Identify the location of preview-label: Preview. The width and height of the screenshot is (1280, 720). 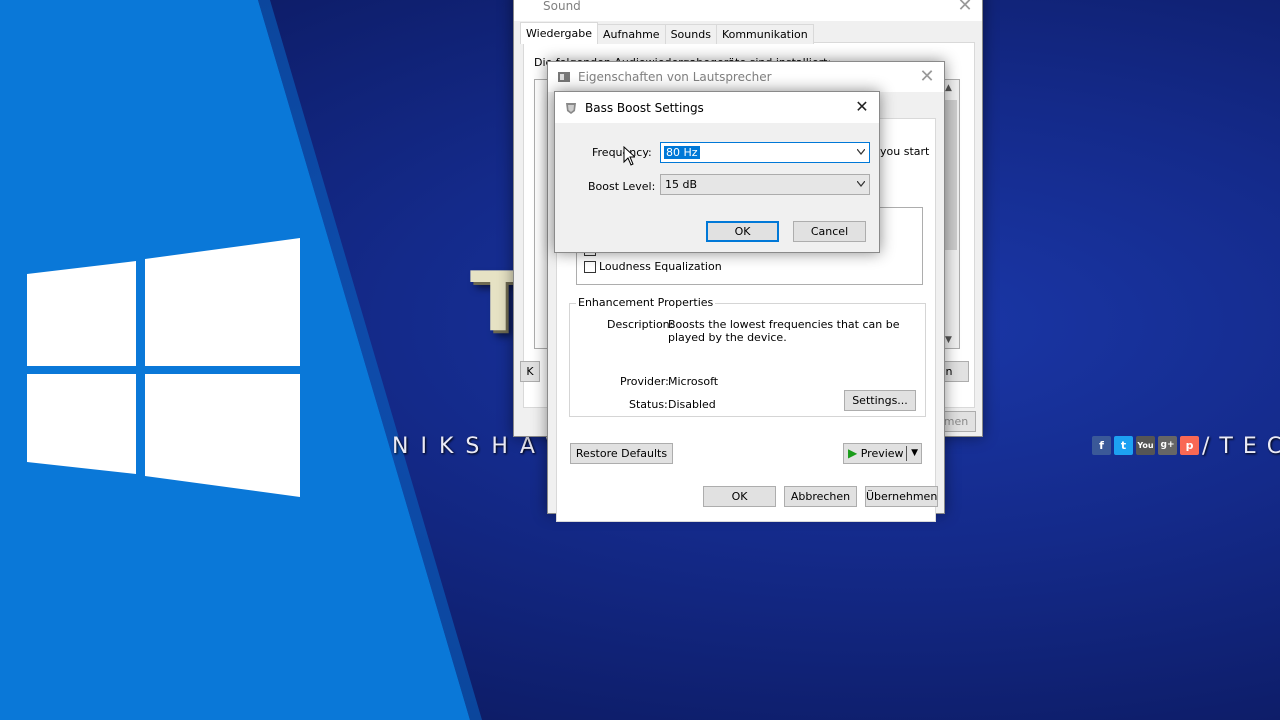
(882, 453).